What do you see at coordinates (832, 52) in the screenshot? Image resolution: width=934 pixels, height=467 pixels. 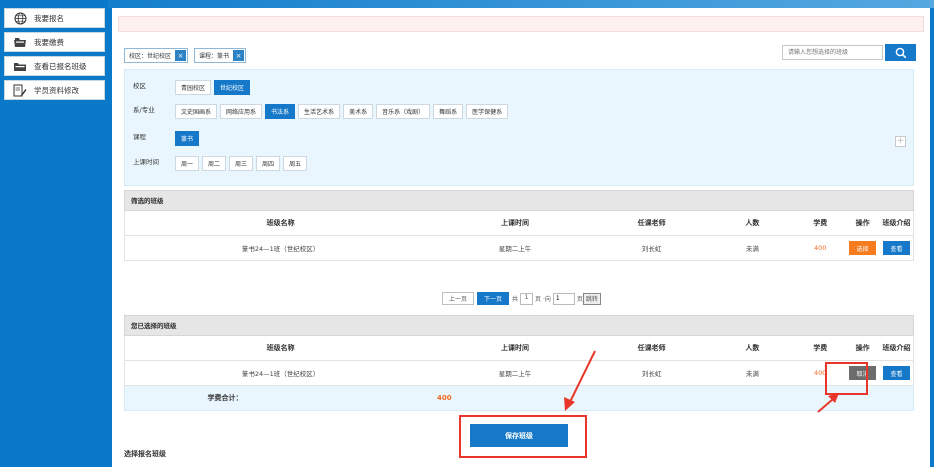 I see `search-input` at bounding box center [832, 52].